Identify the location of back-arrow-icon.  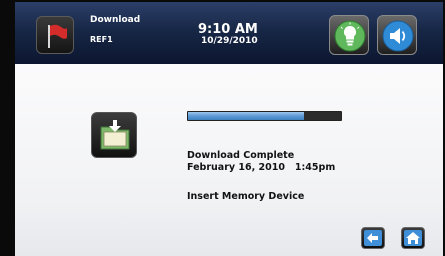
(373, 238).